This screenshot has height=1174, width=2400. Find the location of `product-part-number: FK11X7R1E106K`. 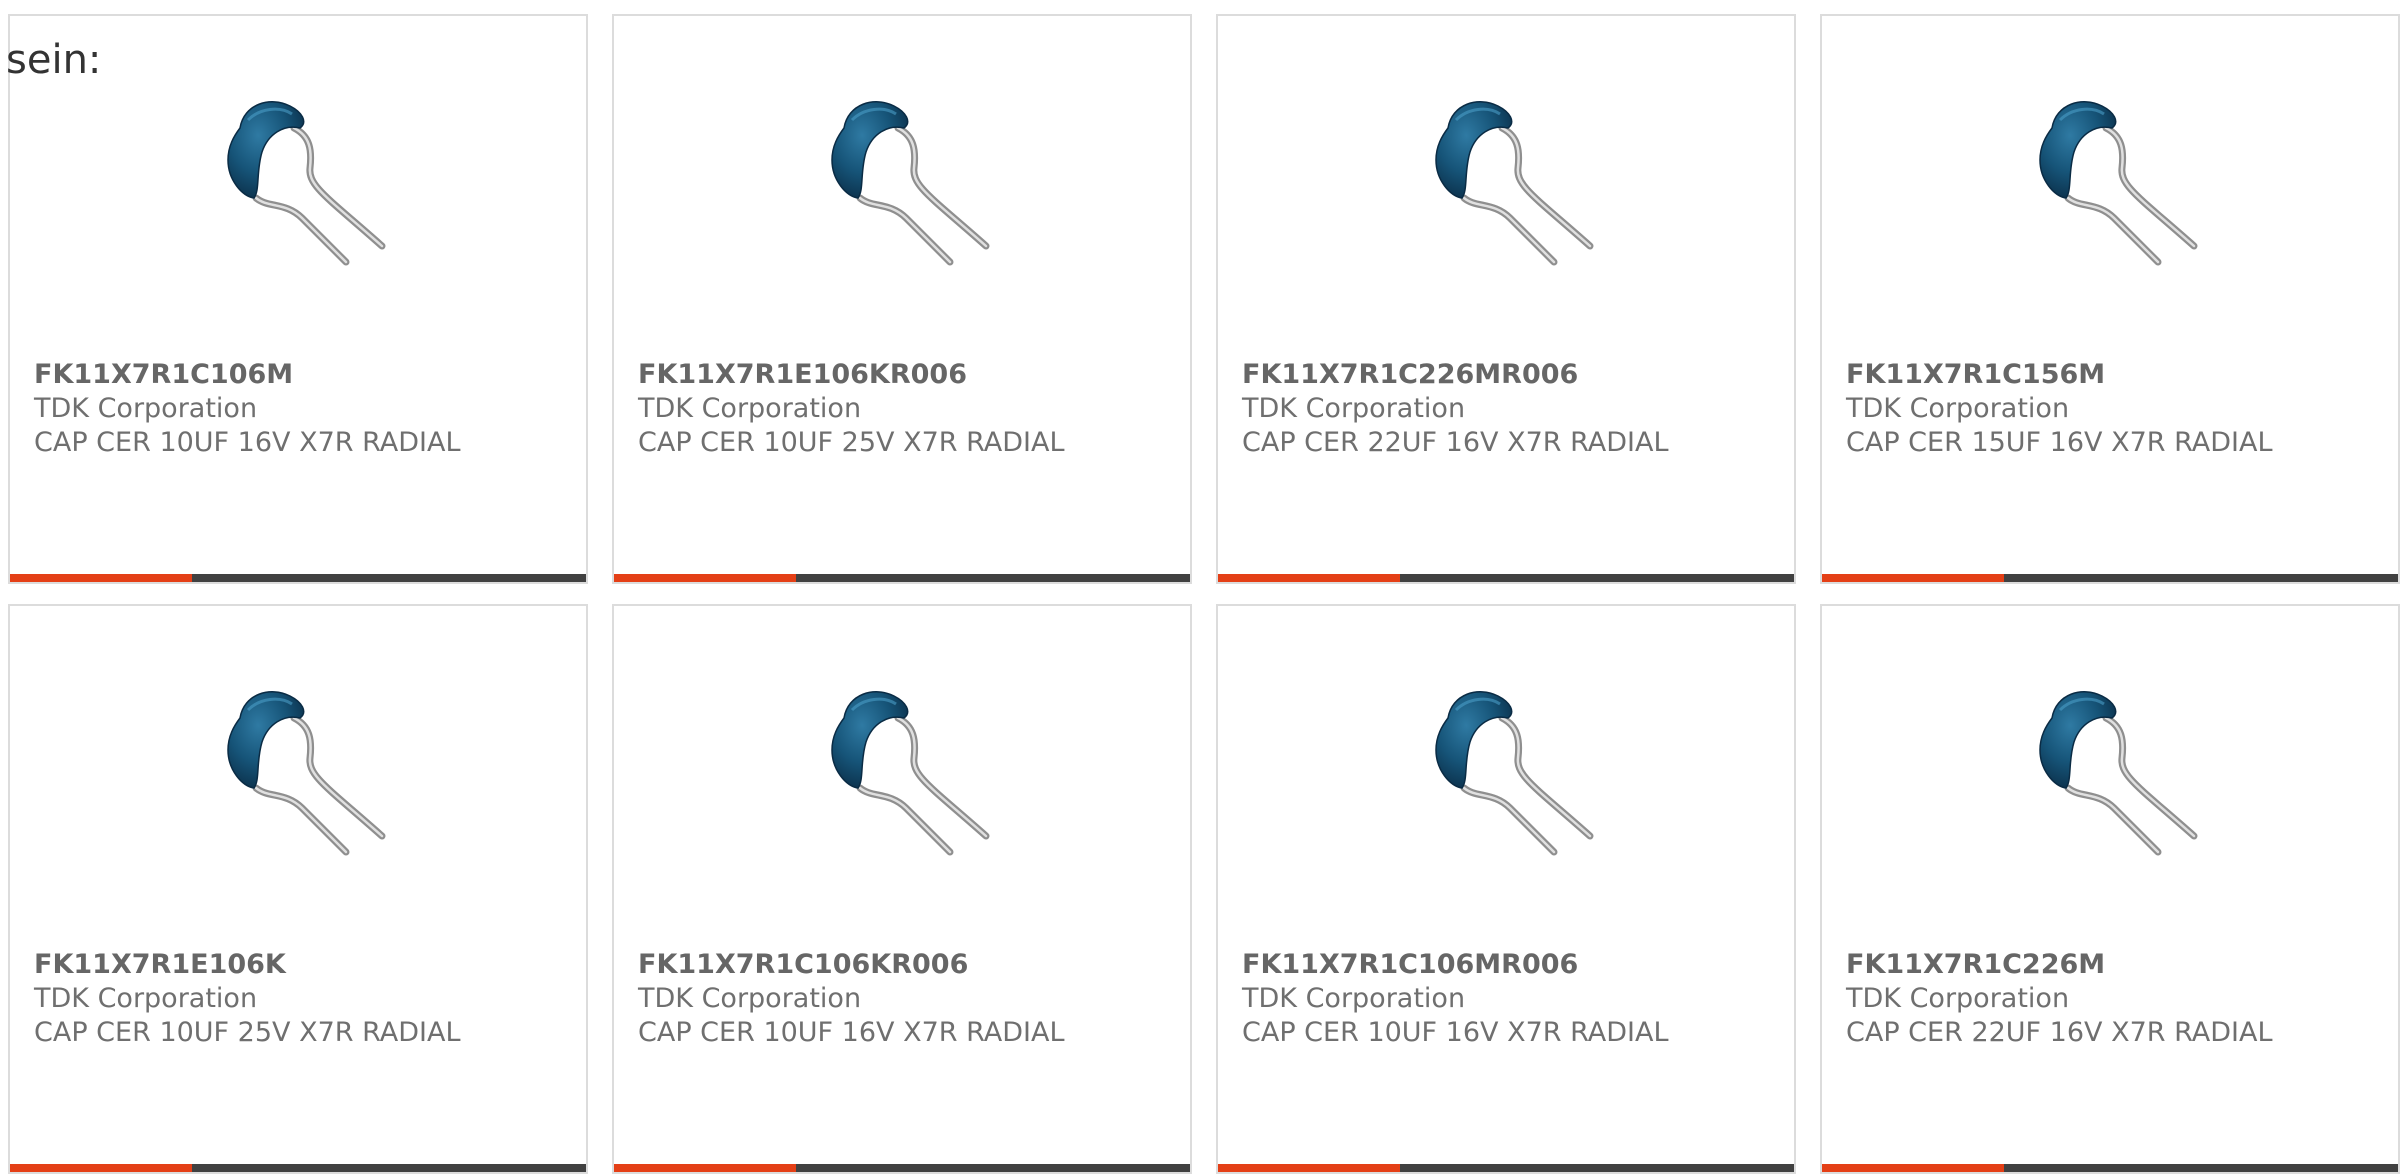

product-part-number: FK11X7R1E106K is located at coordinates (305, 965).